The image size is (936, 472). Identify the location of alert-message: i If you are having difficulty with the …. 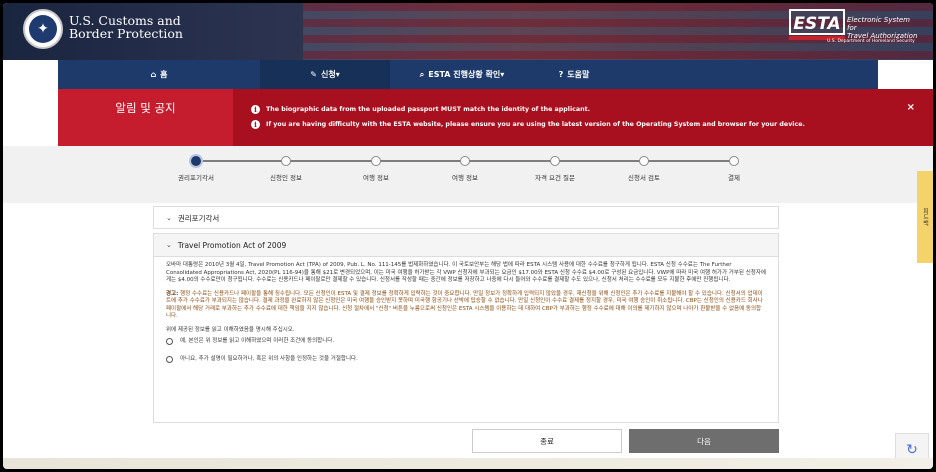
(528, 124).